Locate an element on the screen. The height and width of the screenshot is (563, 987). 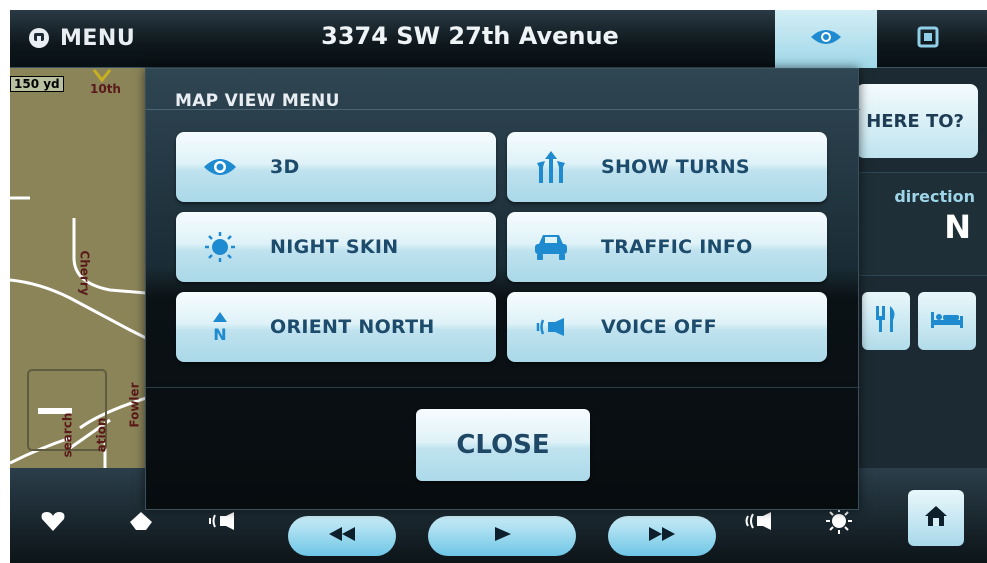
option-label: ORIENT NORTH is located at coordinates (352, 327).